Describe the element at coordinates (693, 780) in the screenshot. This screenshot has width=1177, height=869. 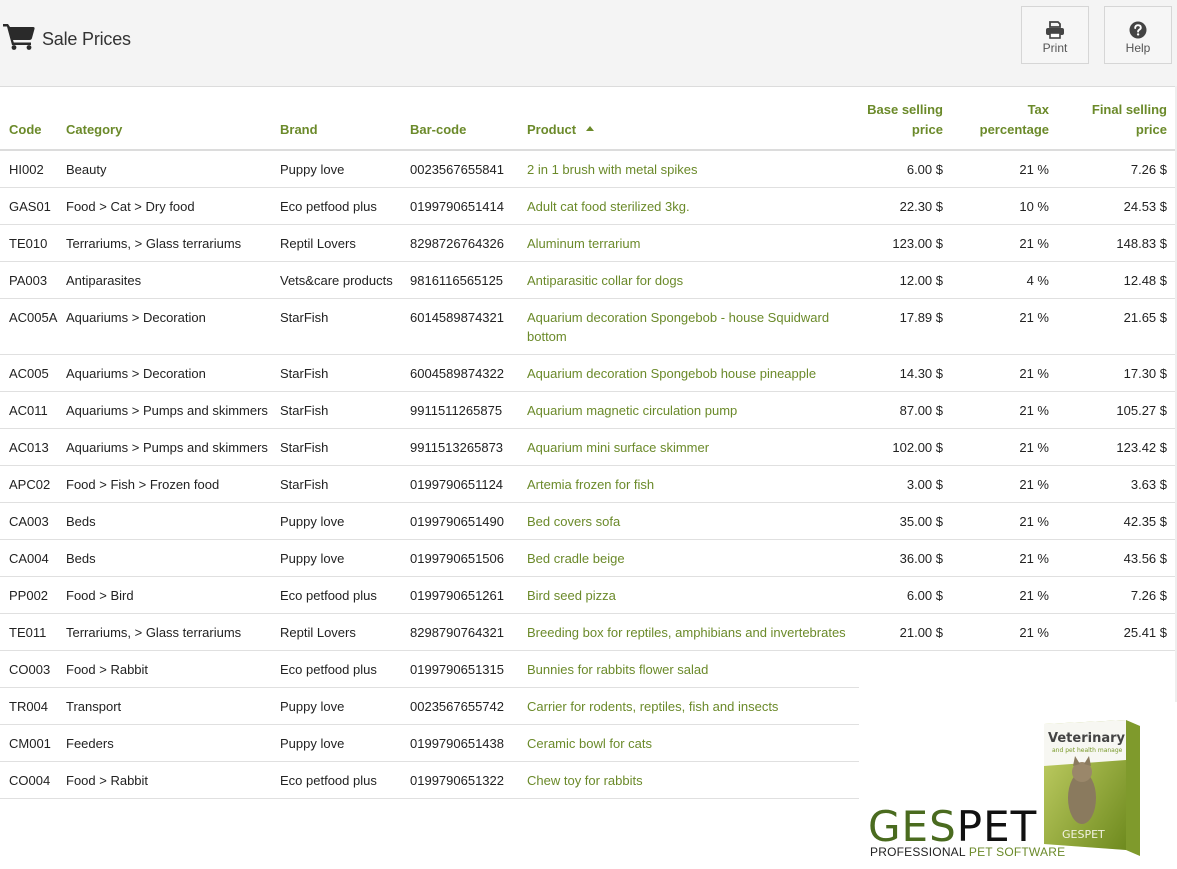
I see `cell-product: Chew toy for rabbits` at that location.